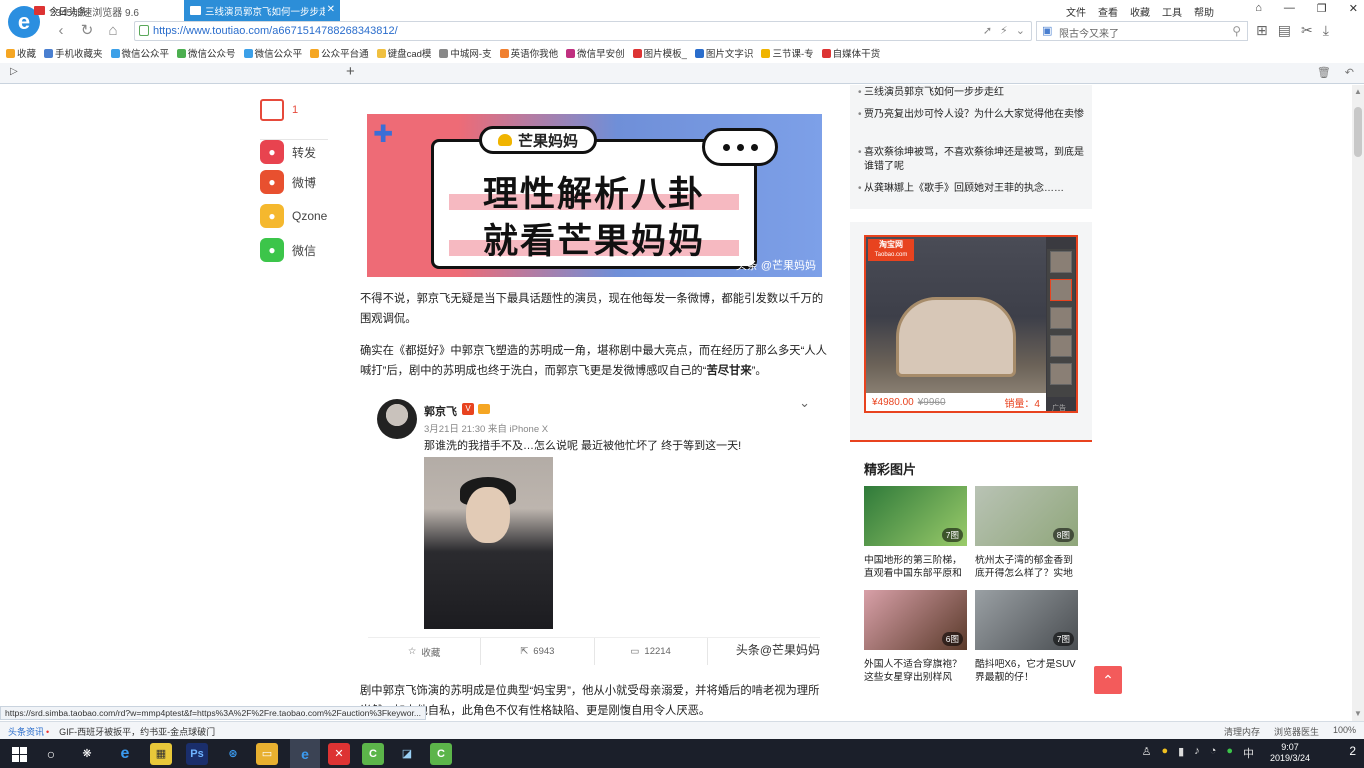 The height and width of the screenshot is (768, 1364). What do you see at coordinates (538, 651) in the screenshot?
I see `repost-button: ⇱ 6943` at bounding box center [538, 651].